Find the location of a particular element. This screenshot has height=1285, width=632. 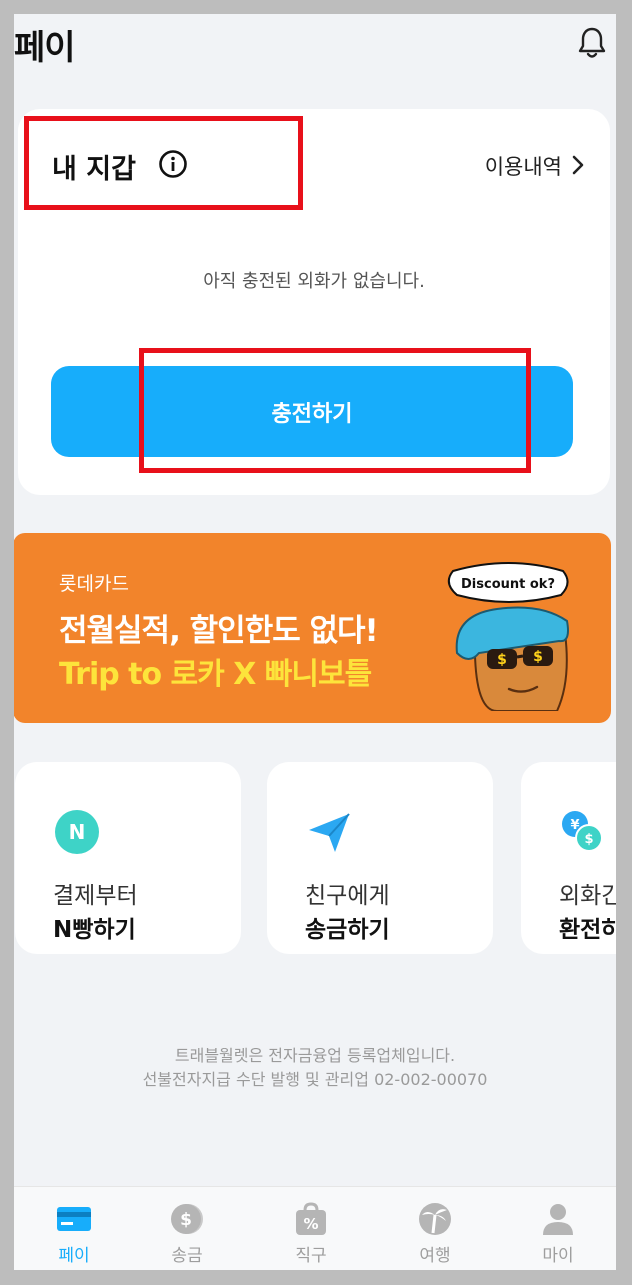

charge-button: 충전하기 is located at coordinates (312, 411).